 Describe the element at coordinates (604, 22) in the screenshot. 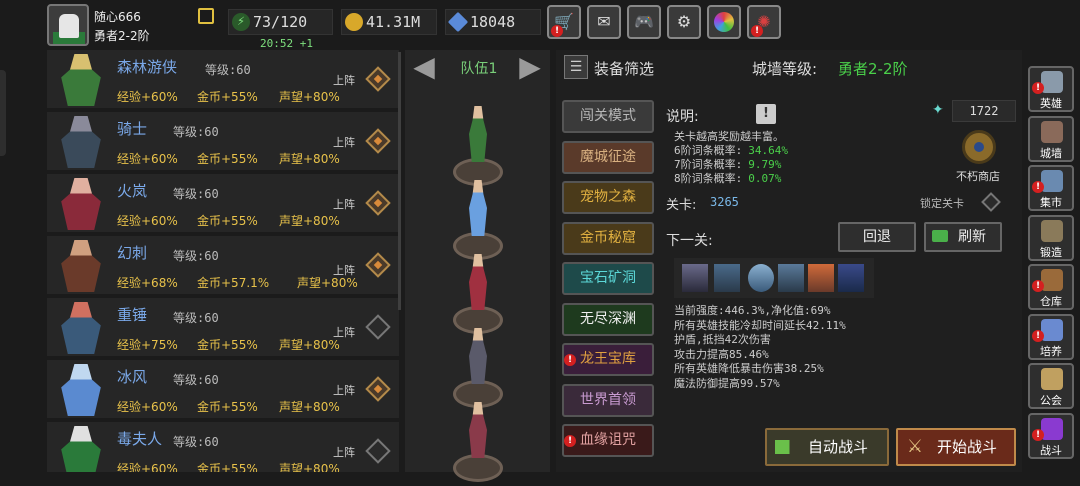

I see `mail-button: ✉` at that location.